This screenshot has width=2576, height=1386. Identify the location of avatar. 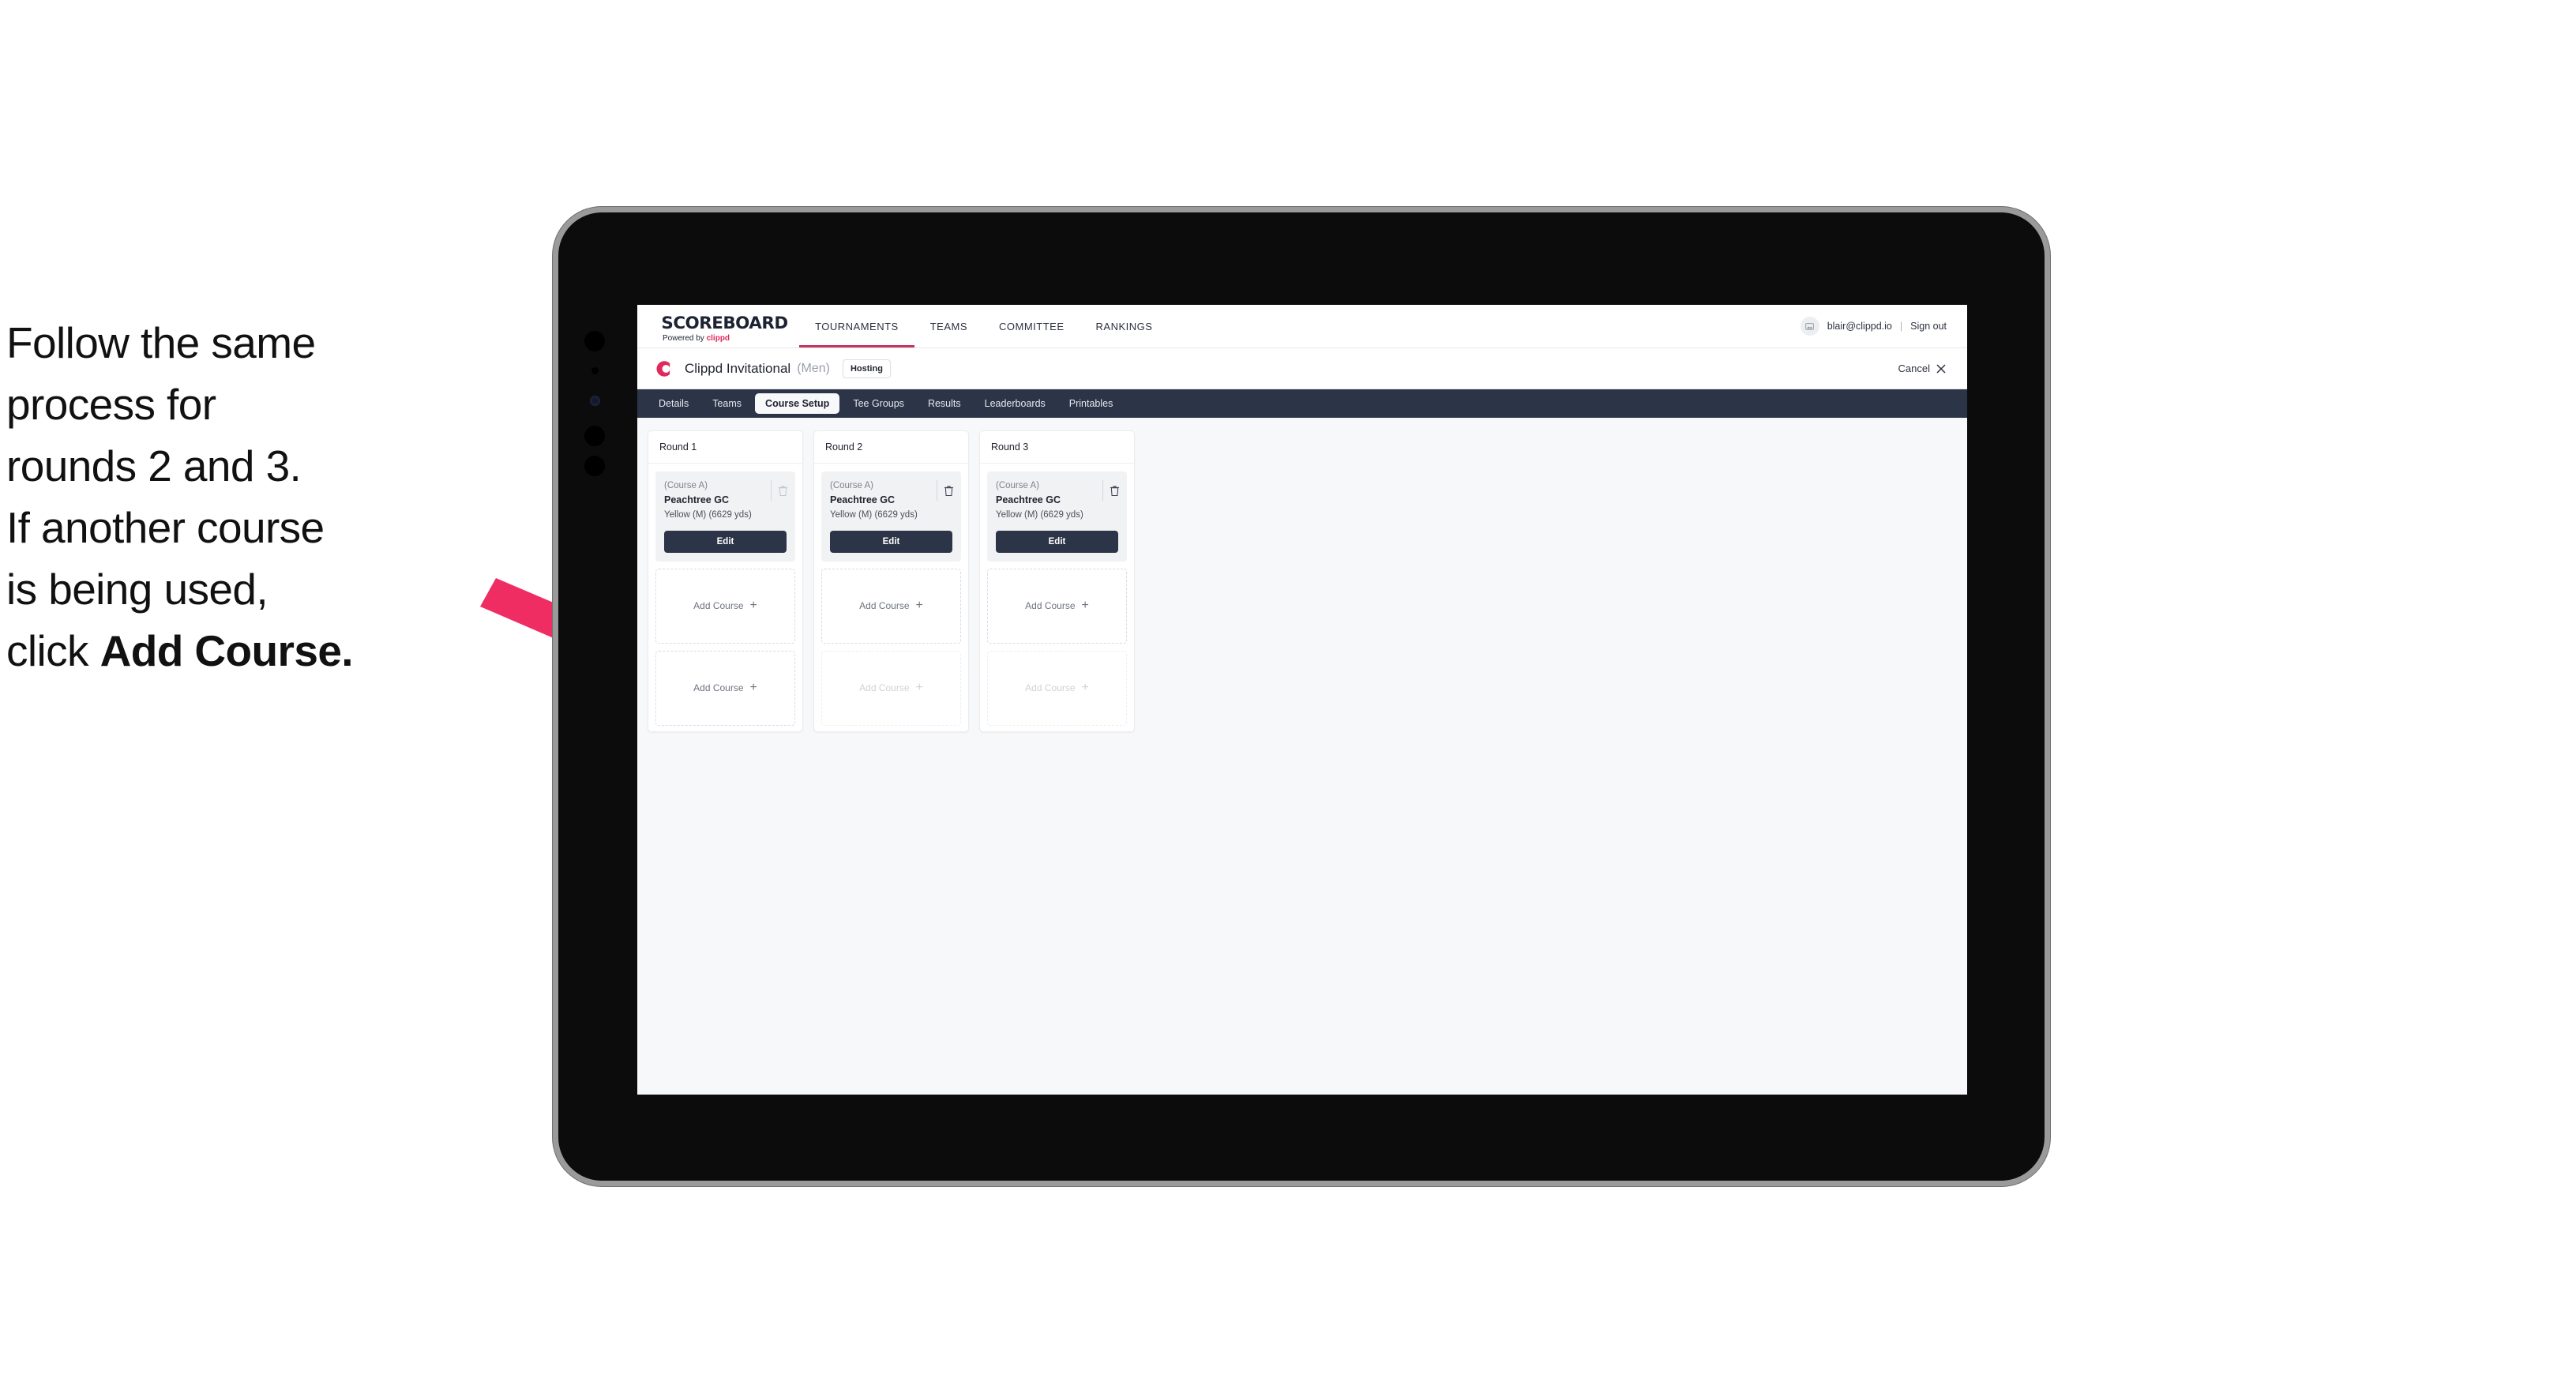
(1809, 326).